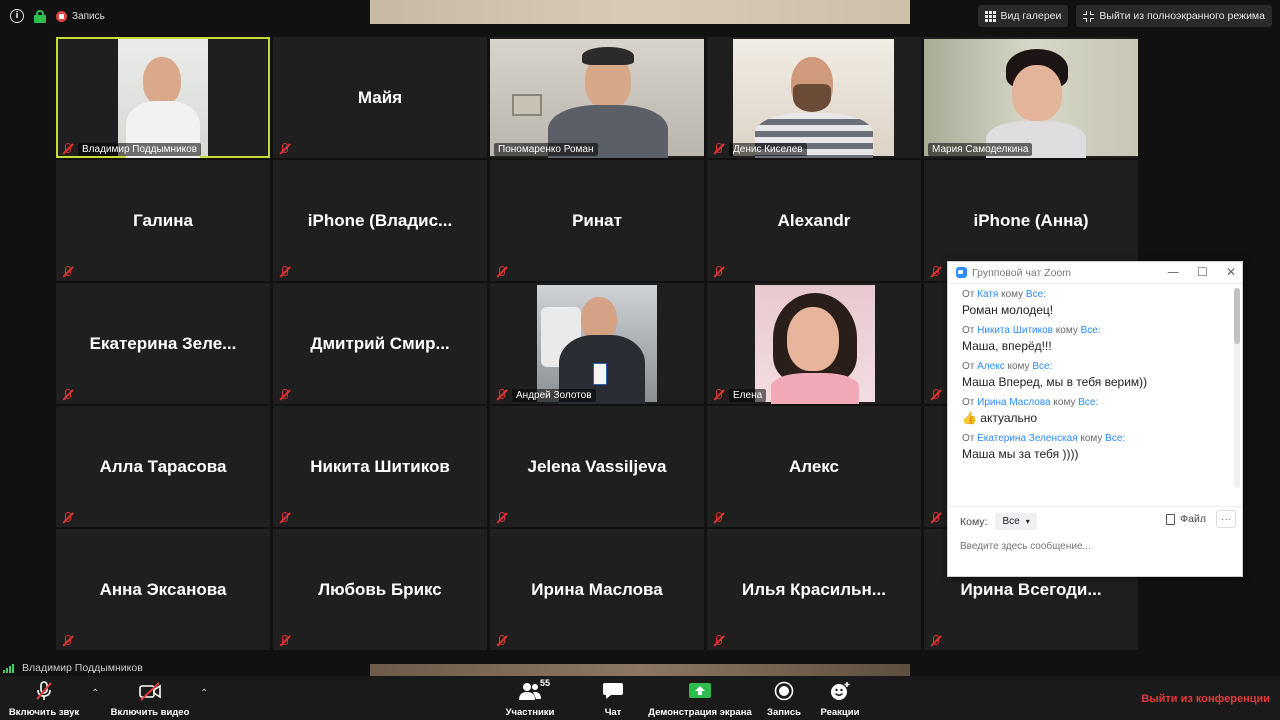 The height and width of the screenshot is (720, 1280). I want to click on chat-scrollbar, so click(1237, 388).